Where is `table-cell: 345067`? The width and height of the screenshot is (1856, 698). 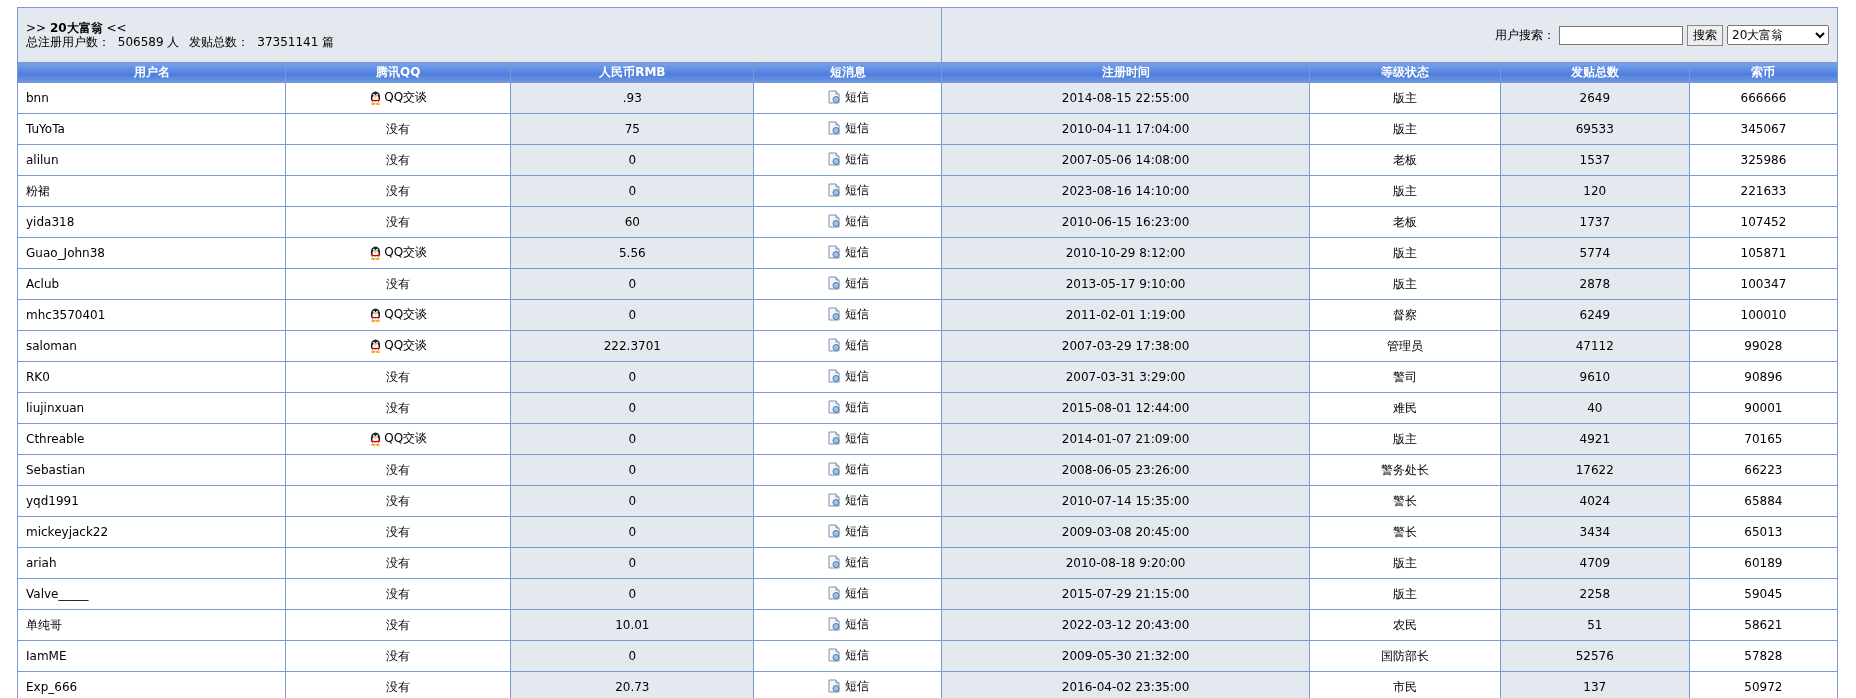 table-cell: 345067 is located at coordinates (1763, 129).